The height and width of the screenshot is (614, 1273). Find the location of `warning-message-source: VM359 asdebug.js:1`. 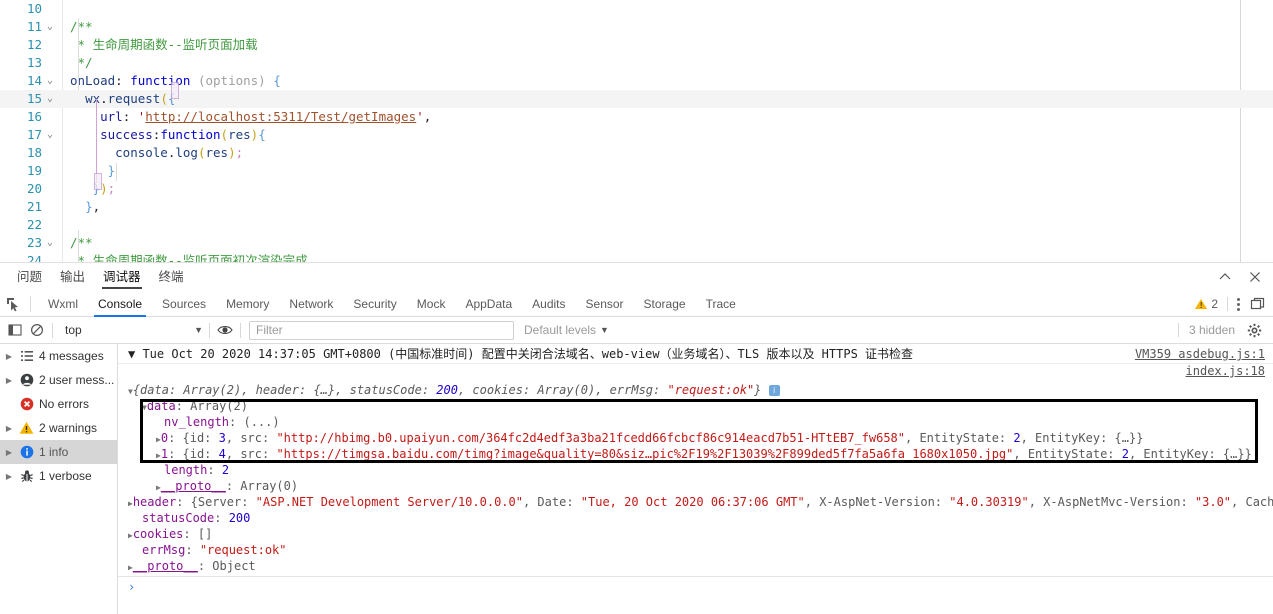

warning-message-source: VM359 asdebug.js:1 is located at coordinates (1200, 354).